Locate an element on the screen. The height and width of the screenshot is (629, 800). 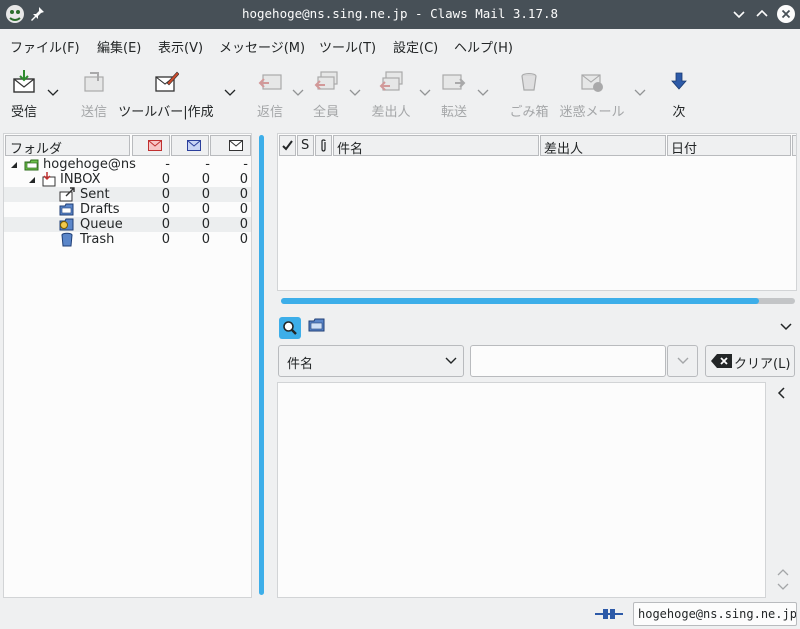
queue-folder-icon is located at coordinates (66, 224).